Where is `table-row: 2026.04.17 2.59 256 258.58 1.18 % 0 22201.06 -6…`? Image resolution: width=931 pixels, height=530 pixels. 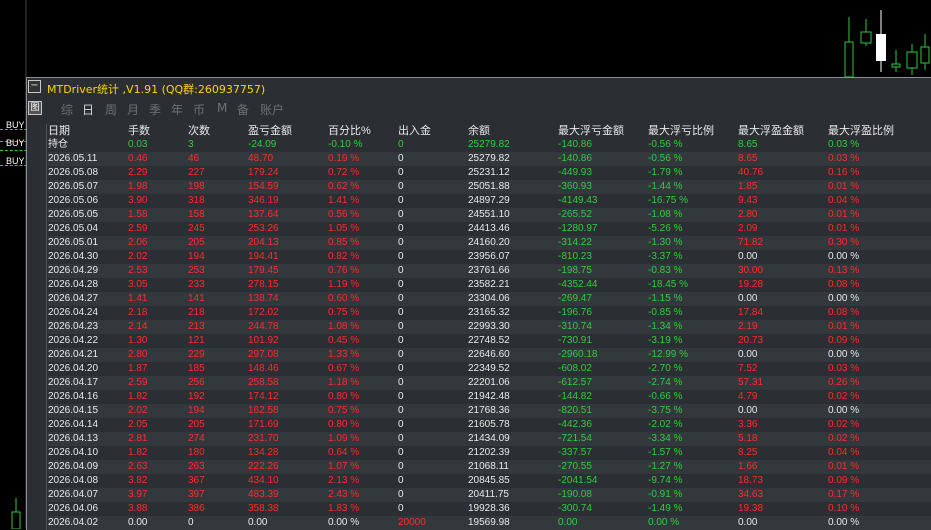 table-row: 2026.04.17 2.59 256 258.58 1.18 % 0 22201.06 -6… is located at coordinates (489, 383).